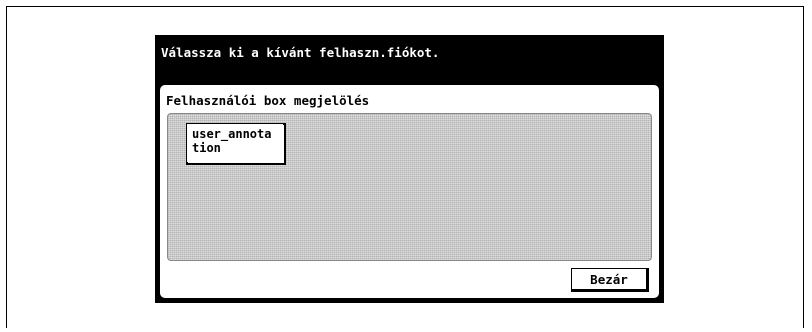 This screenshot has height=332, width=812. What do you see at coordinates (232, 141) in the screenshot?
I see `user-box-button-label: user_annotation` at bounding box center [232, 141].